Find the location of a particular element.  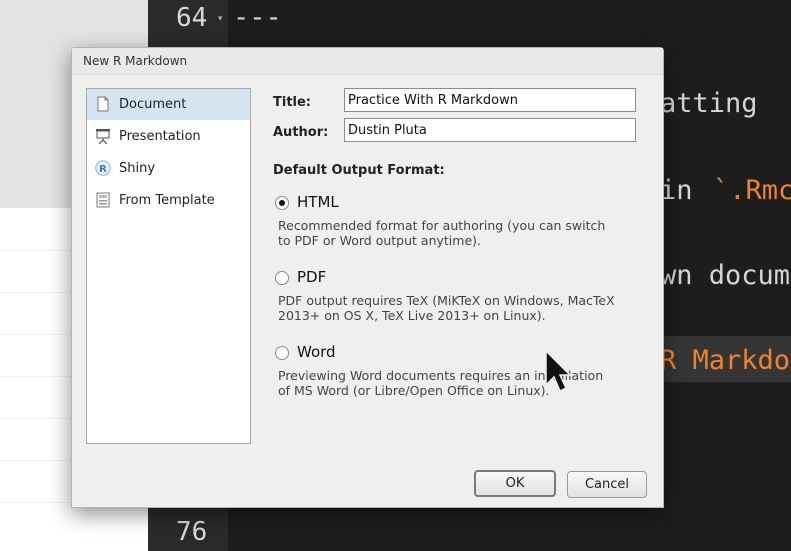

dialog-titlebar: New R Markdown is located at coordinates (367, 61).